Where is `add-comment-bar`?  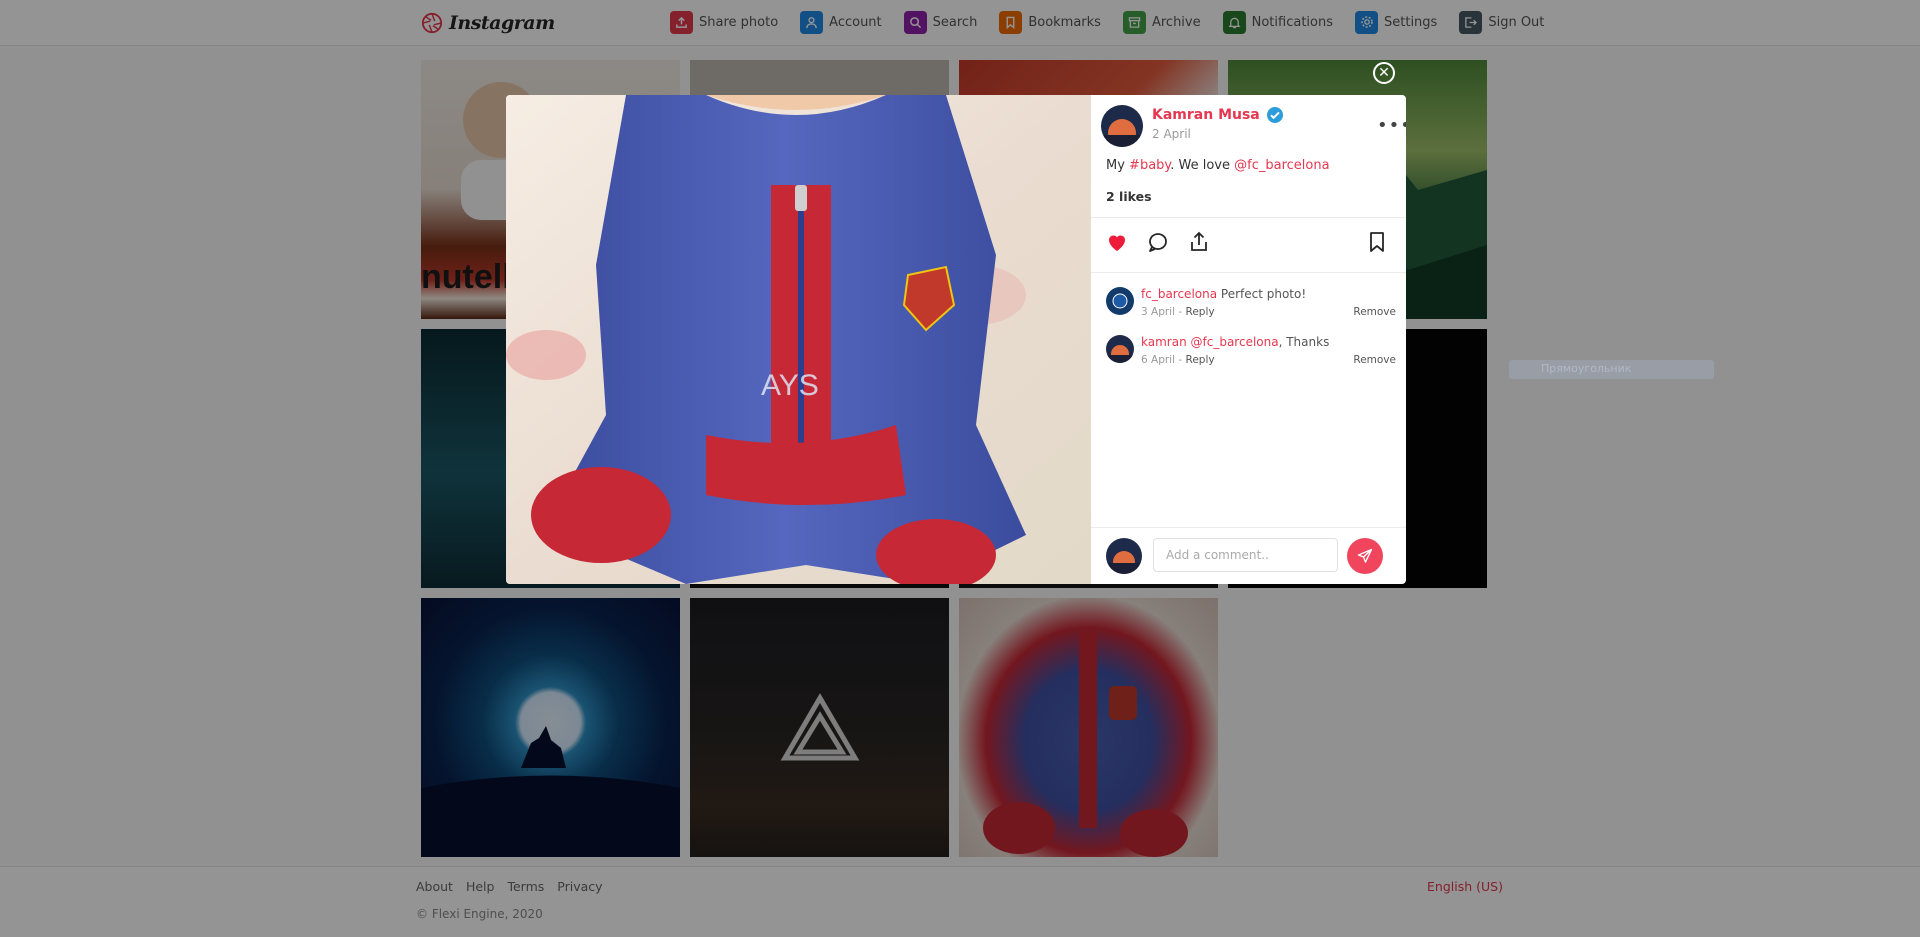
add-comment-bar is located at coordinates (1248, 555).